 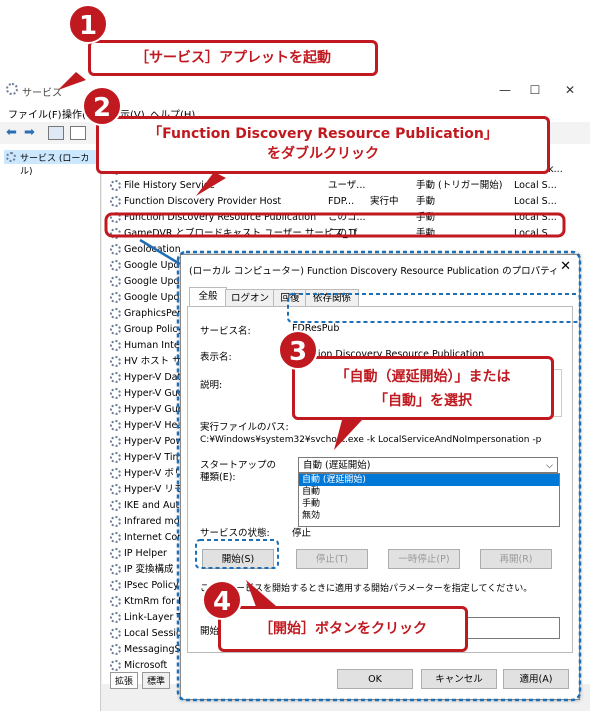 What do you see at coordinates (348, 435) in the screenshot?
I see `callout3-pointer` at bounding box center [348, 435].